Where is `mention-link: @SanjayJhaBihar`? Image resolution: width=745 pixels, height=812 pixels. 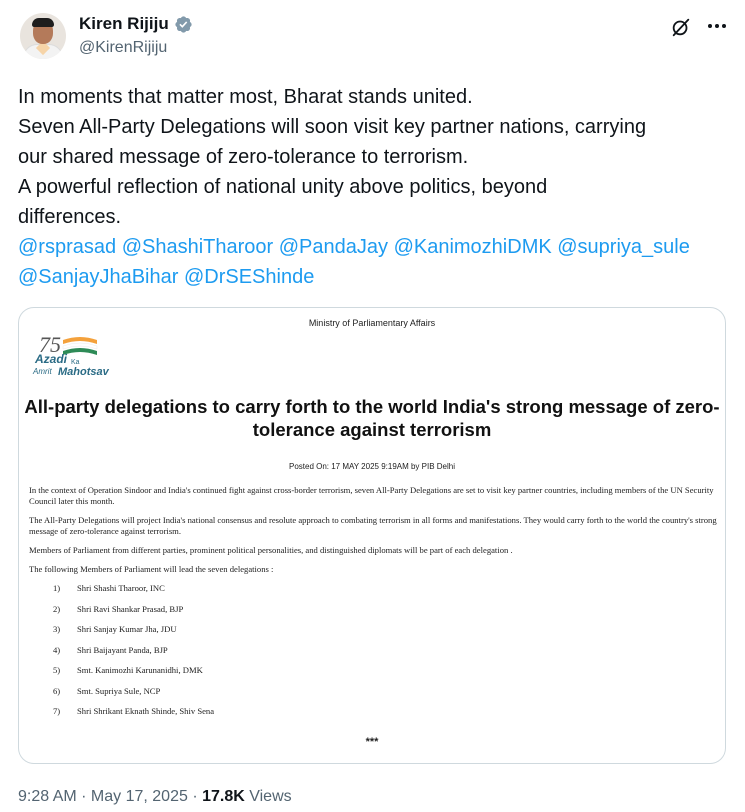 mention-link: @SanjayJhaBihar is located at coordinates (98, 277).